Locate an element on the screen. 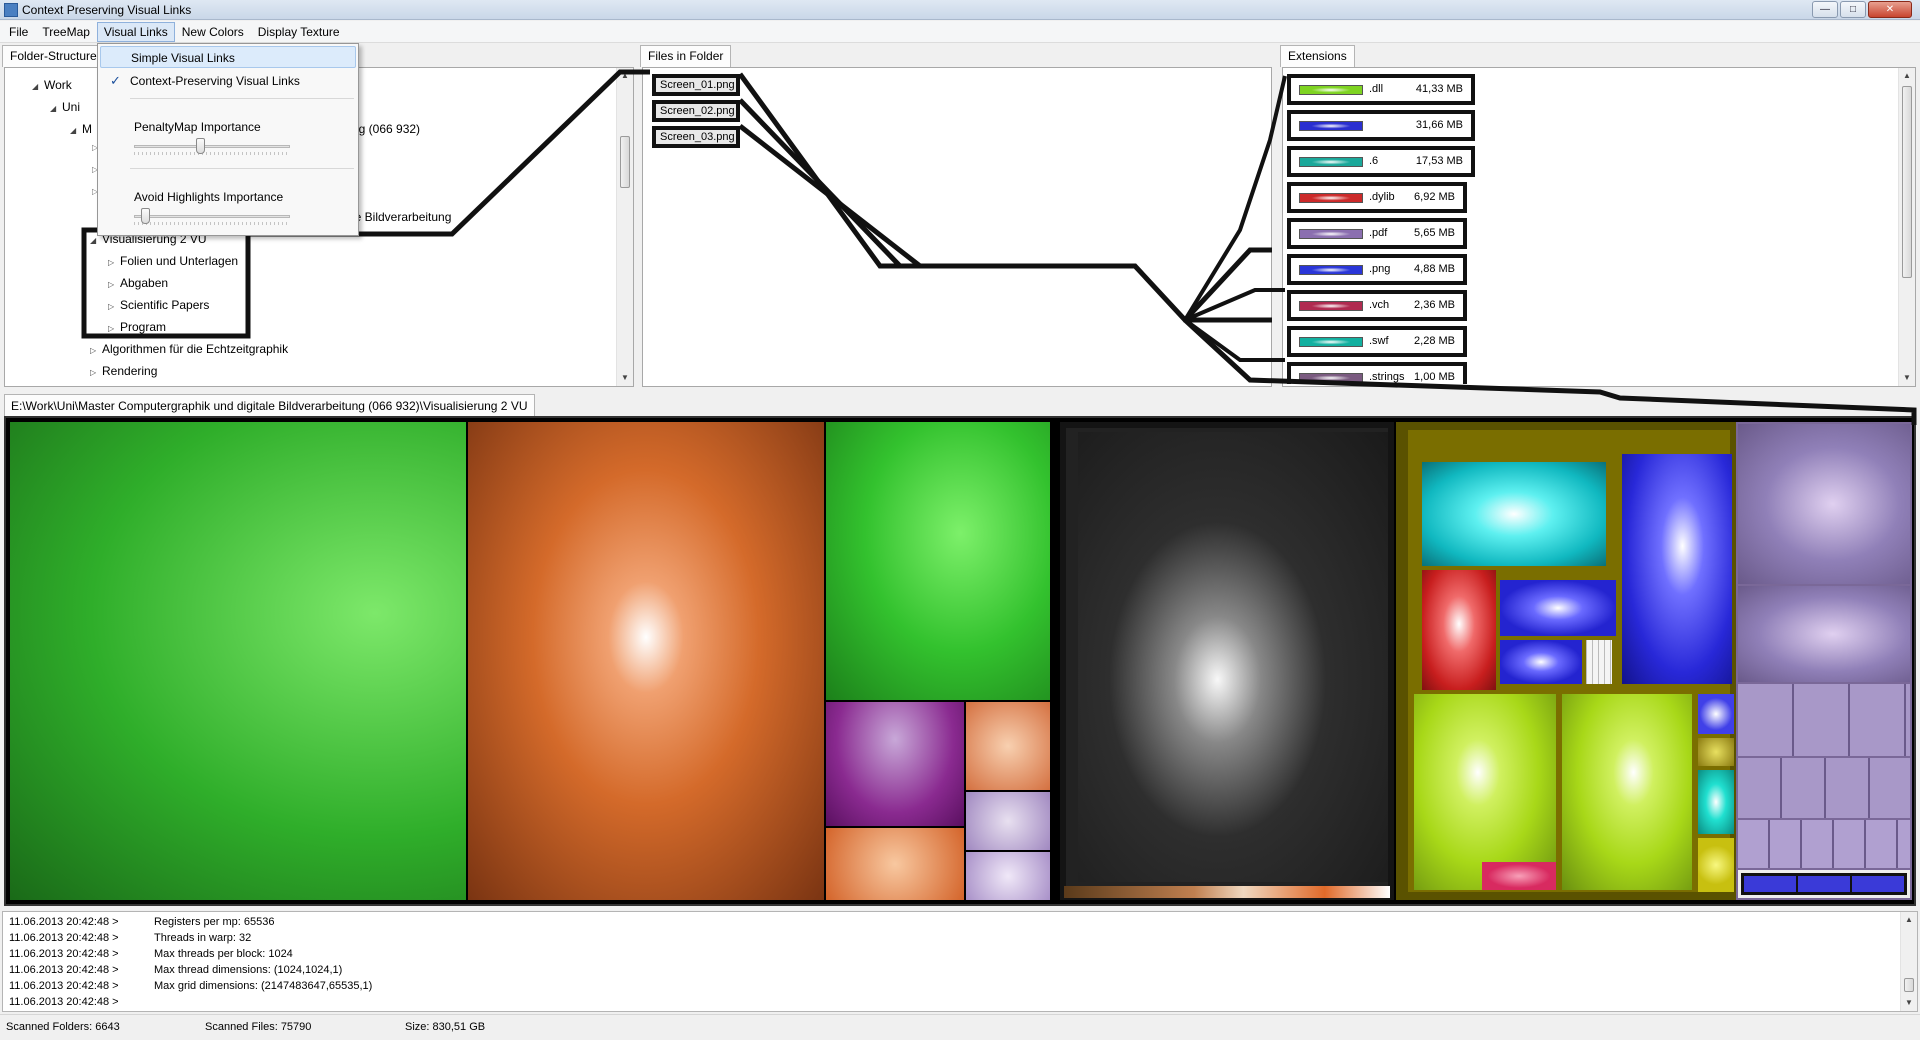 This screenshot has width=1920, height=1040. menu-item-context-preserving: ✓ Context-Preserving Visual Links is located at coordinates (228, 81).